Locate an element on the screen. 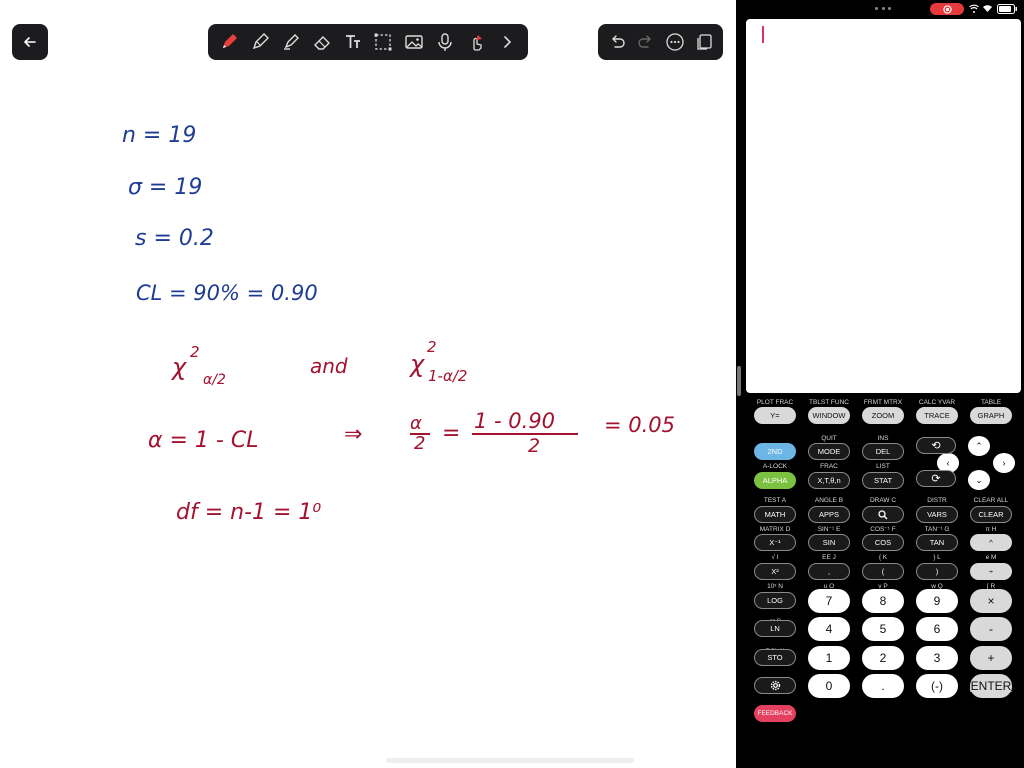  key-secondary-label: LIST is located at coordinates (883, 466).